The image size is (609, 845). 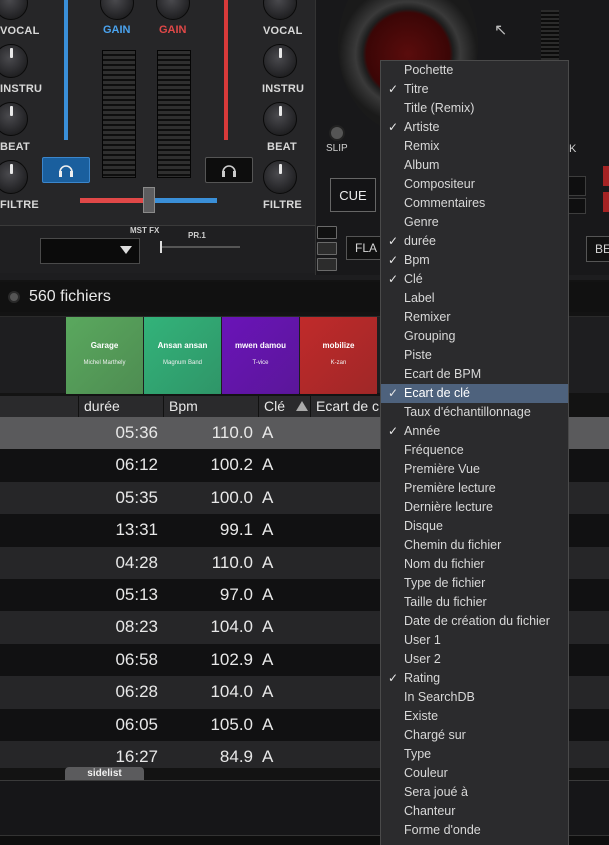 I want to click on menu-item: Album, so click(x=474, y=165).